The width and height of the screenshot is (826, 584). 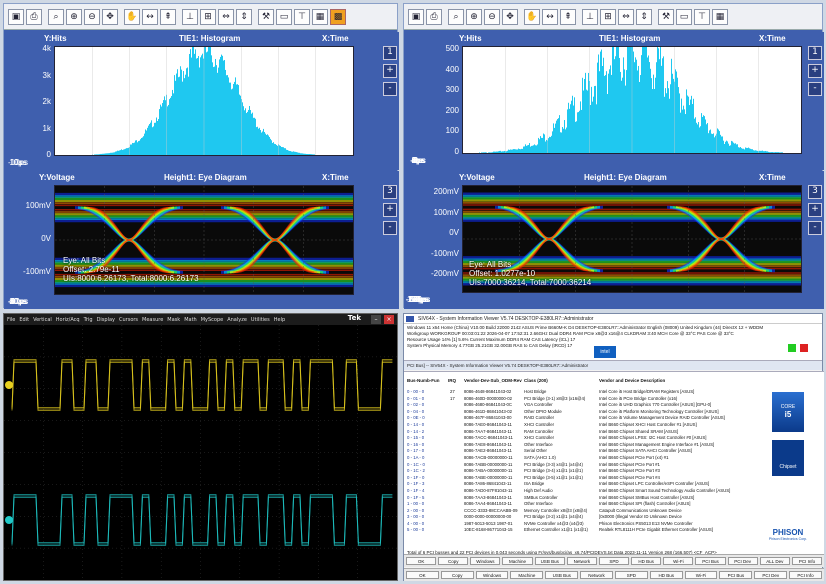 I want to click on siv-button-usb-bus: USB Bus, so click(x=549, y=561).